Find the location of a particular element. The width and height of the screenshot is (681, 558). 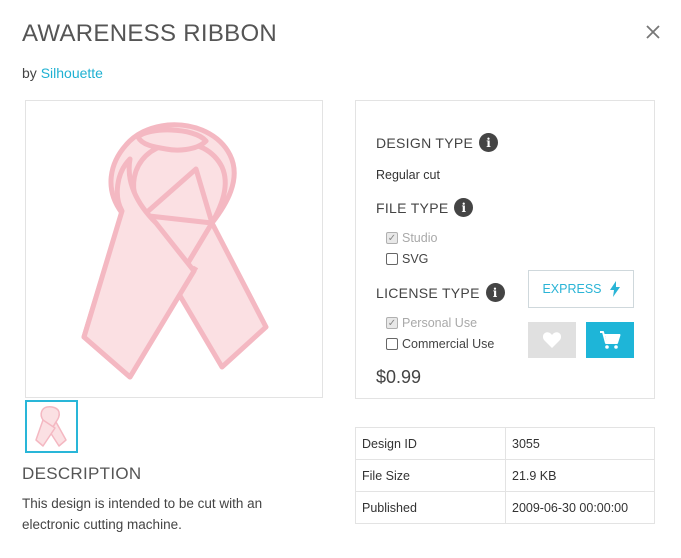

file-type-studio-checkbox: ✓ Studio is located at coordinates (411, 238).